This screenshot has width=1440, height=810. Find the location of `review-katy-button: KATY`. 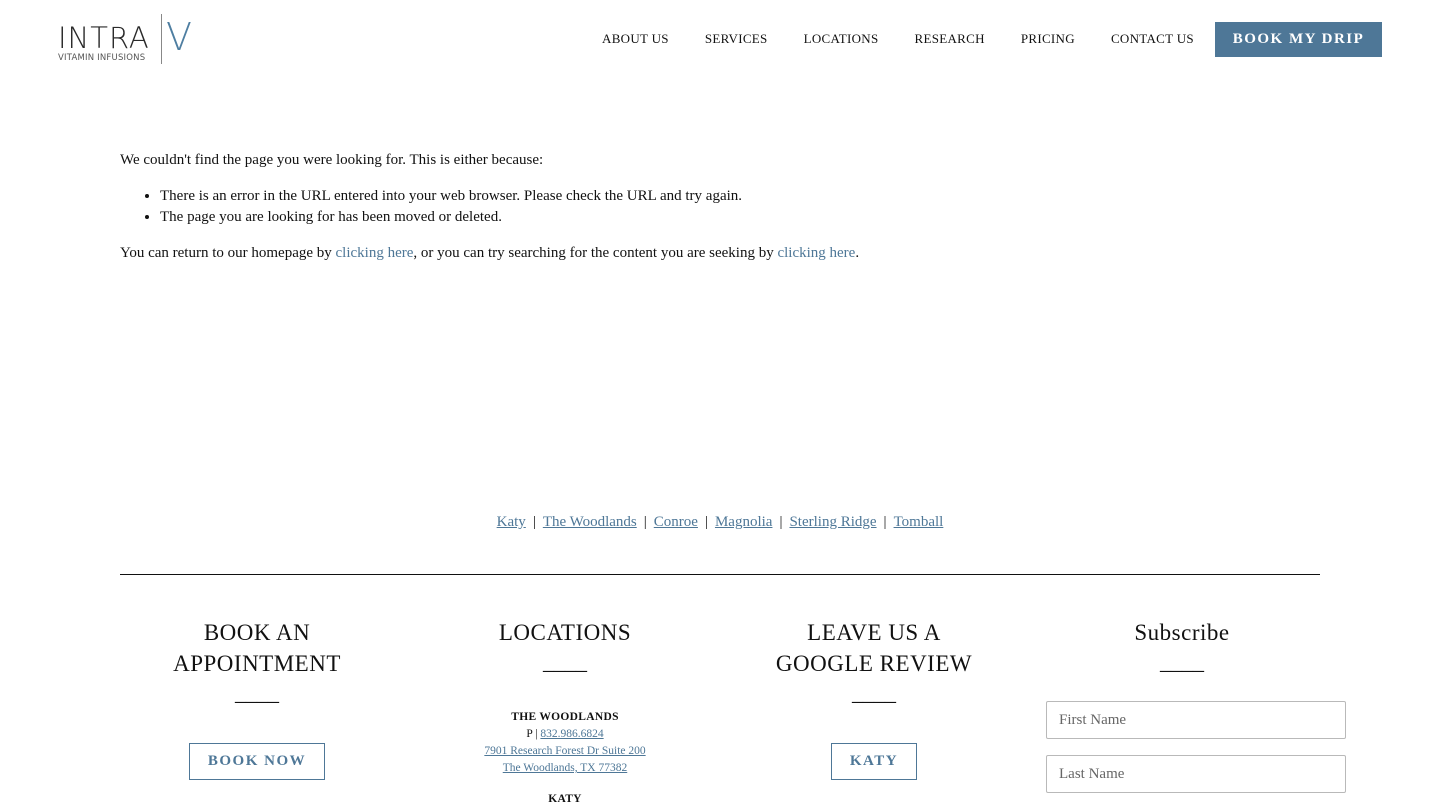

review-katy-button: KATY is located at coordinates (874, 761).